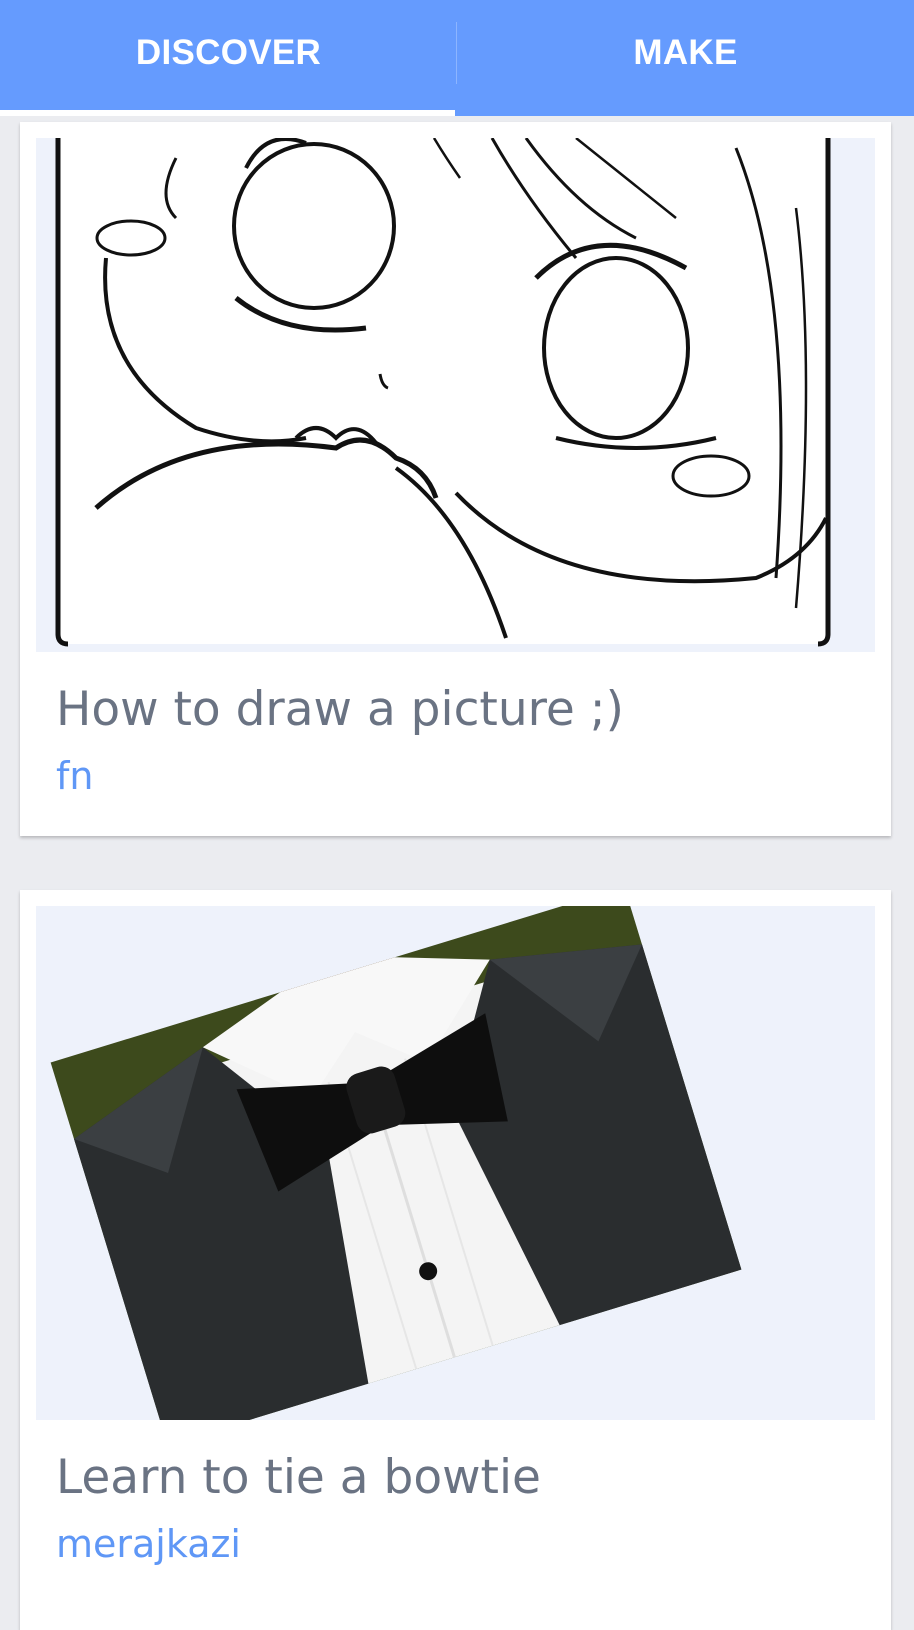  I want to click on tab-make: MAKE, so click(685, 58).